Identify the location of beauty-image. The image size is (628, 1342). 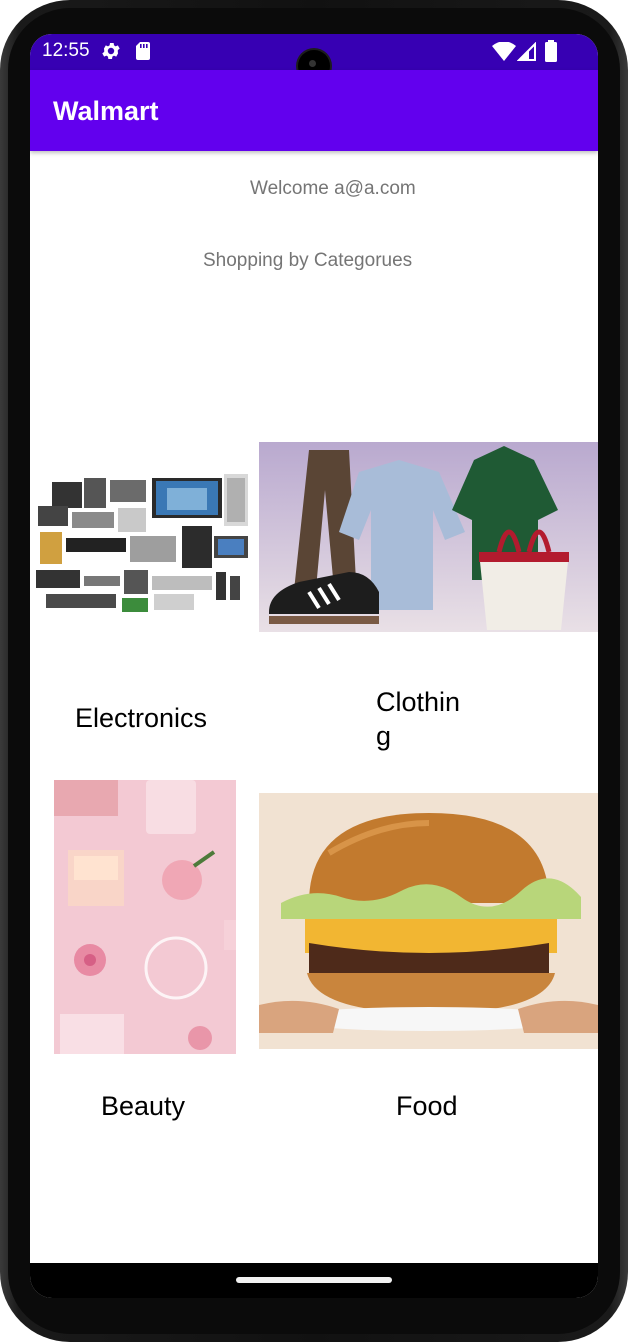
(145, 917).